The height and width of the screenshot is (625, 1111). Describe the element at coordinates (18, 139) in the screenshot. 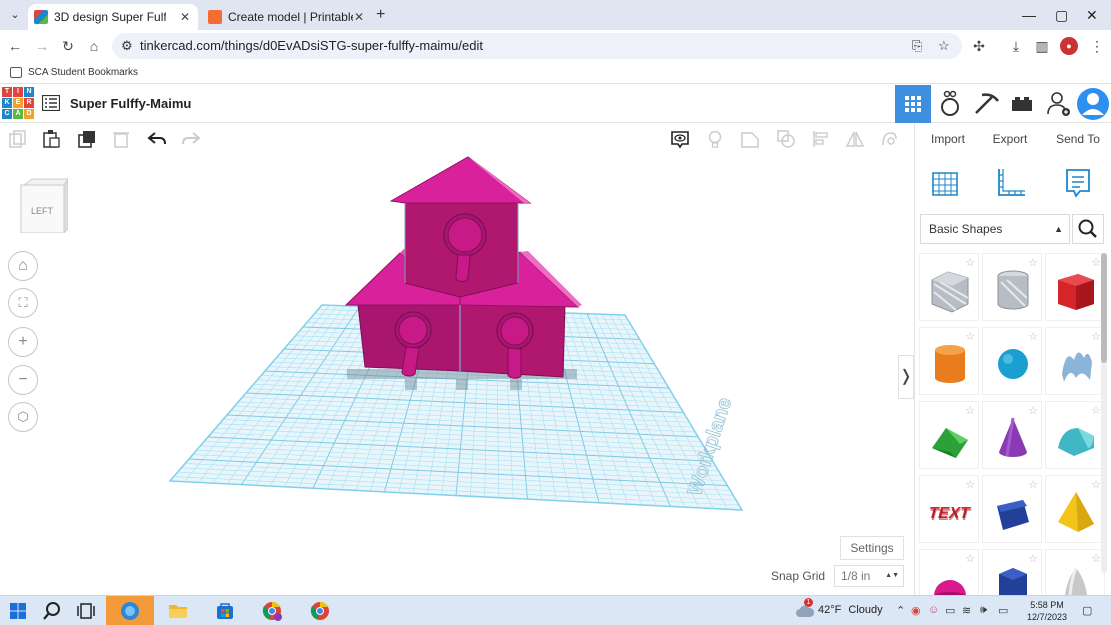

I see `copy-icon` at that location.